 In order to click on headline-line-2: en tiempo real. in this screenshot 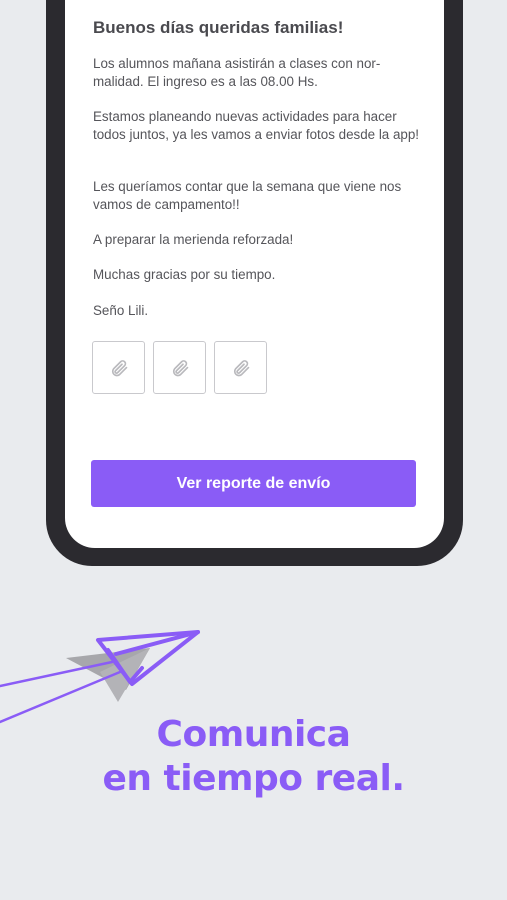, I will do `click(253, 778)`.